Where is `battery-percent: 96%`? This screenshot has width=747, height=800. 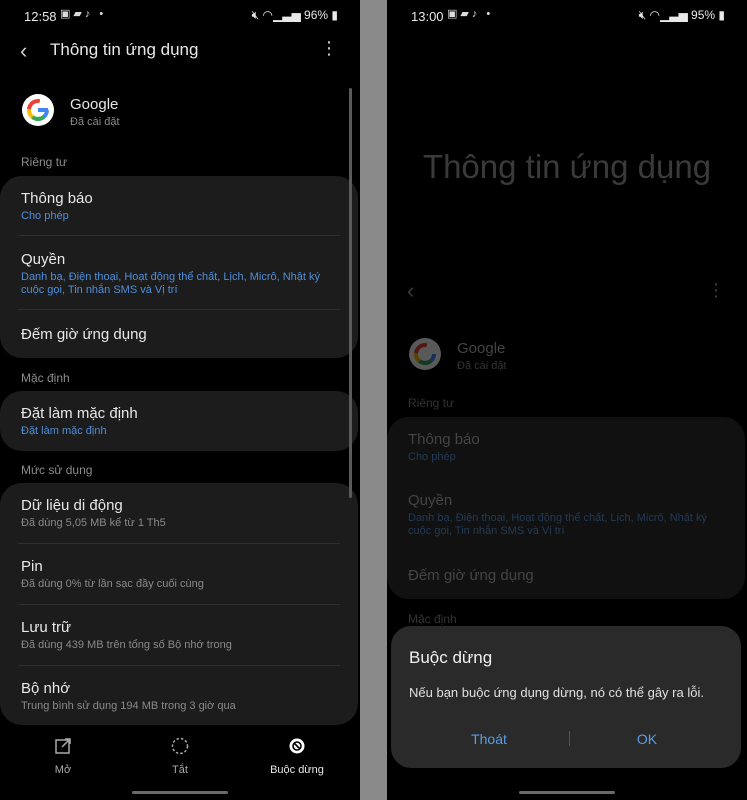
battery-percent: 96% is located at coordinates (316, 15).